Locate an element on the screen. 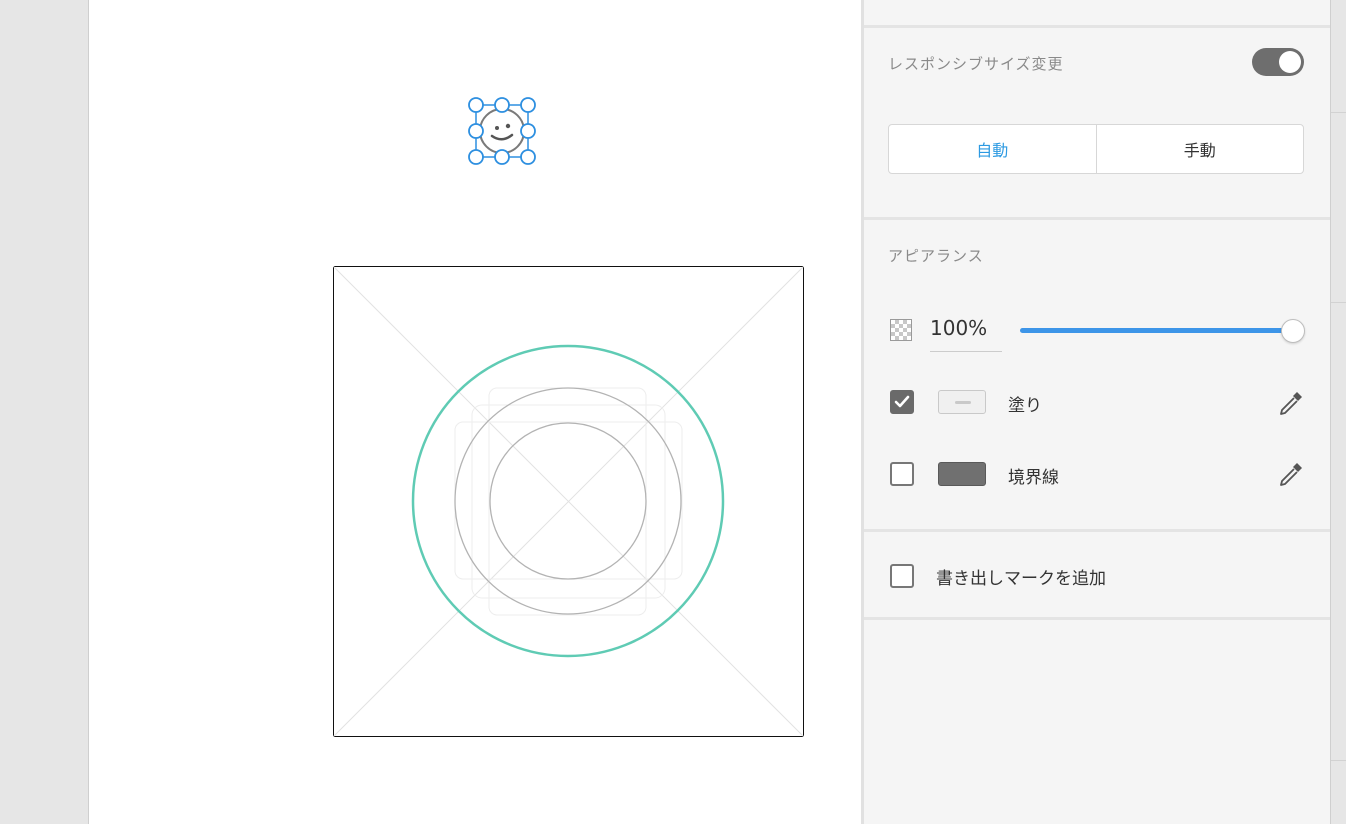 The width and height of the screenshot is (1346, 824). fill-checkbox is located at coordinates (902, 402).